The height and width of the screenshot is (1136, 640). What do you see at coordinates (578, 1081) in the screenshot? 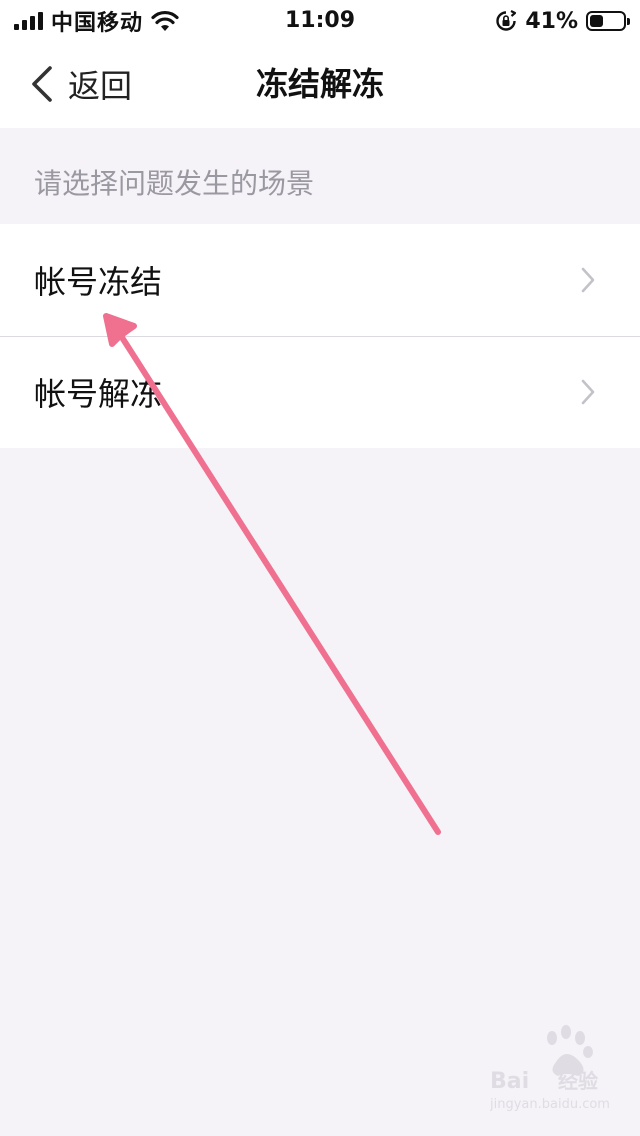
I see `watermark-brand-suffix: 经验` at bounding box center [578, 1081].